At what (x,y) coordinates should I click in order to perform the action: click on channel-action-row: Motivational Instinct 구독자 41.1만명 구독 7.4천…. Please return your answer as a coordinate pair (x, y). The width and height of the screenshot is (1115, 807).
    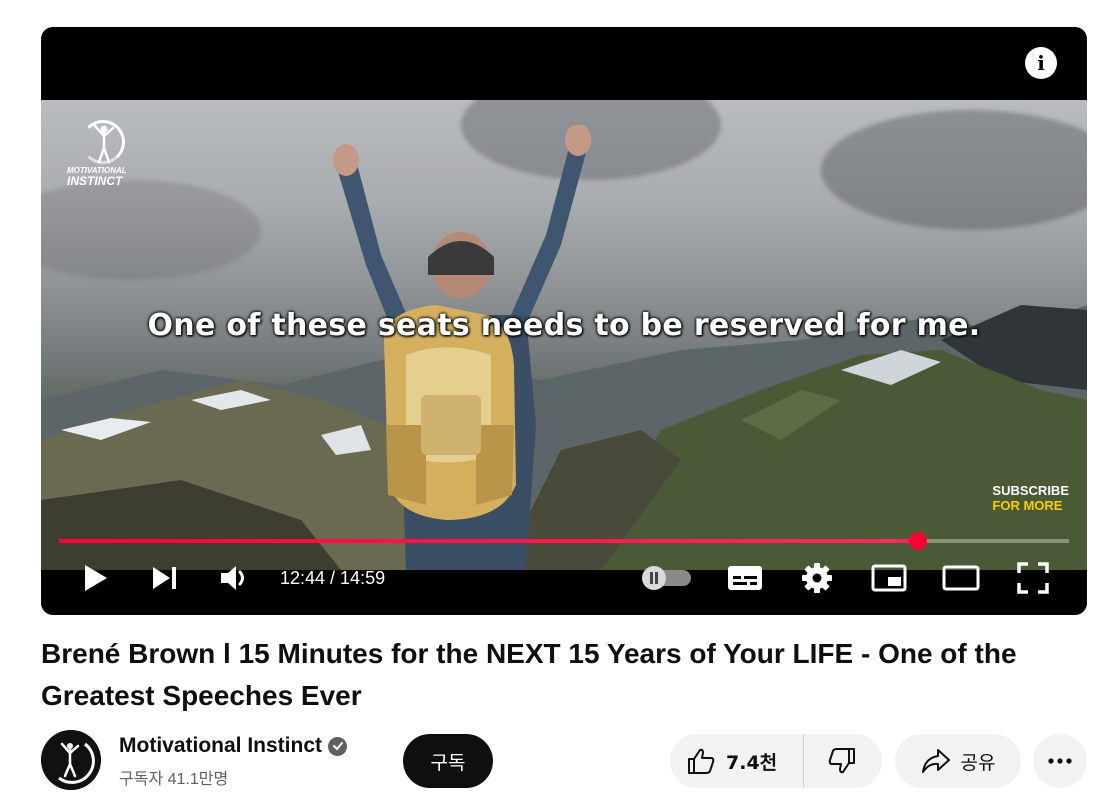
    Looking at the image, I should click on (564, 760).